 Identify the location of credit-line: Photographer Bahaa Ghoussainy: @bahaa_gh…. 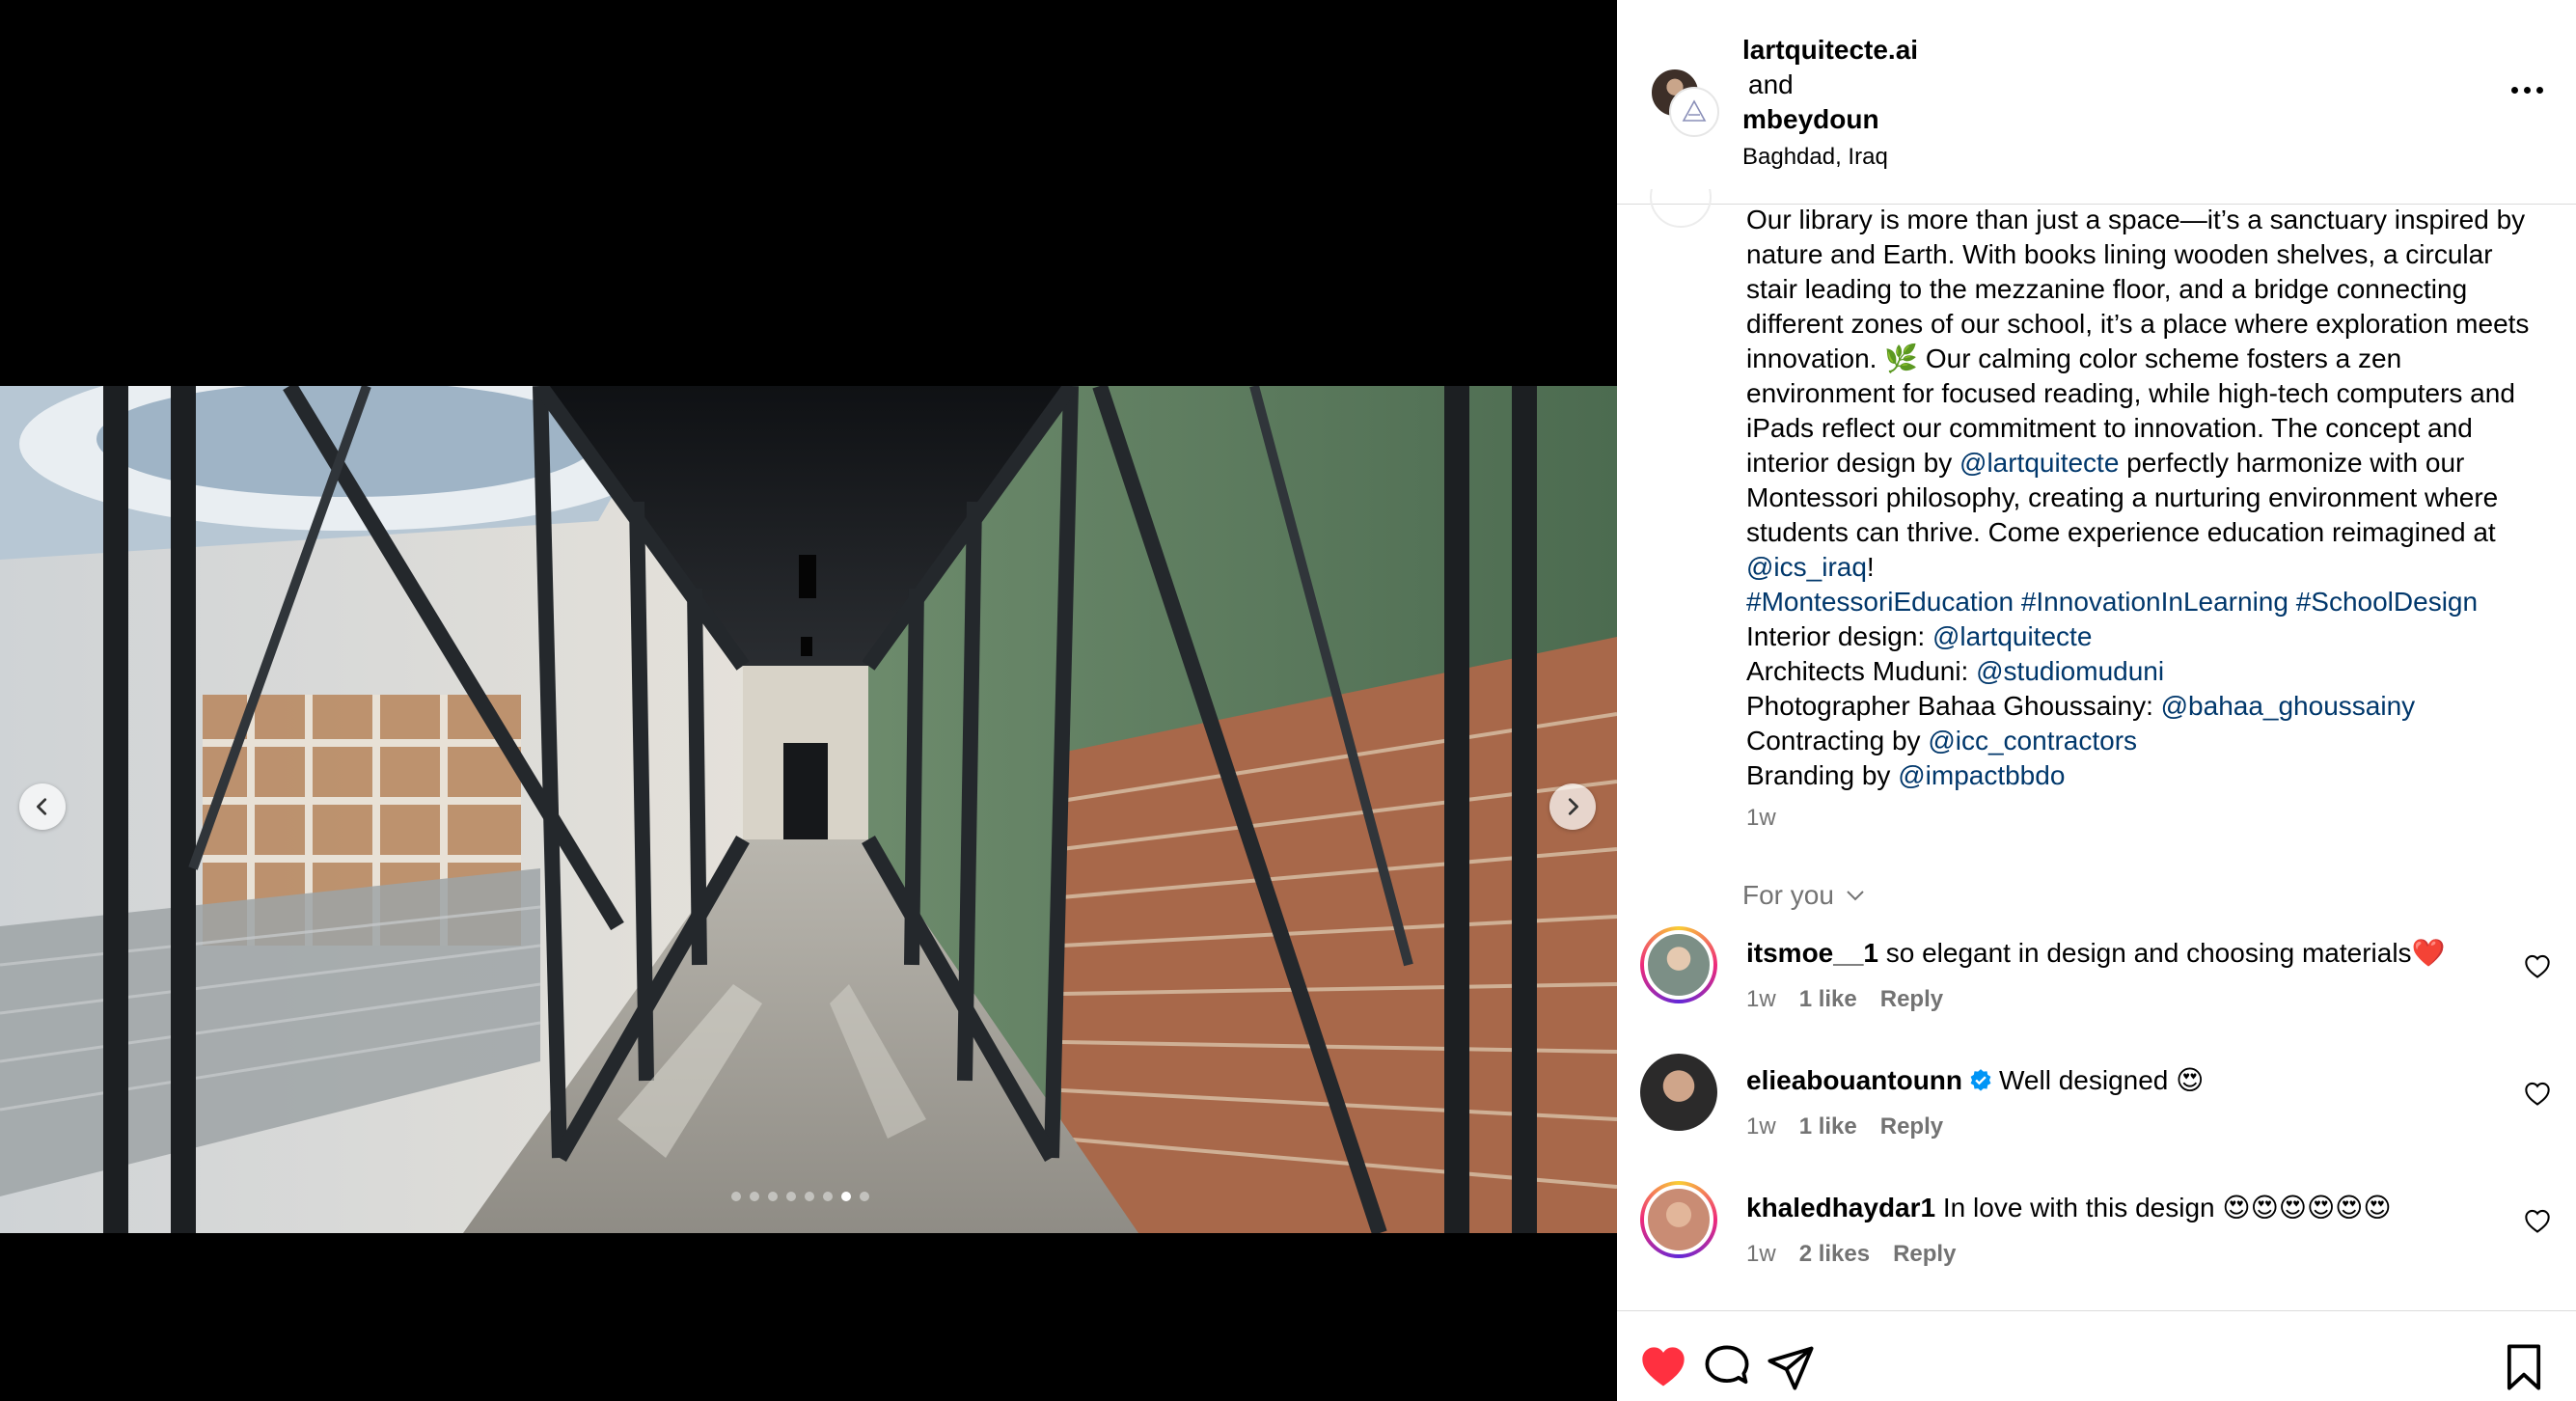
(2146, 706).